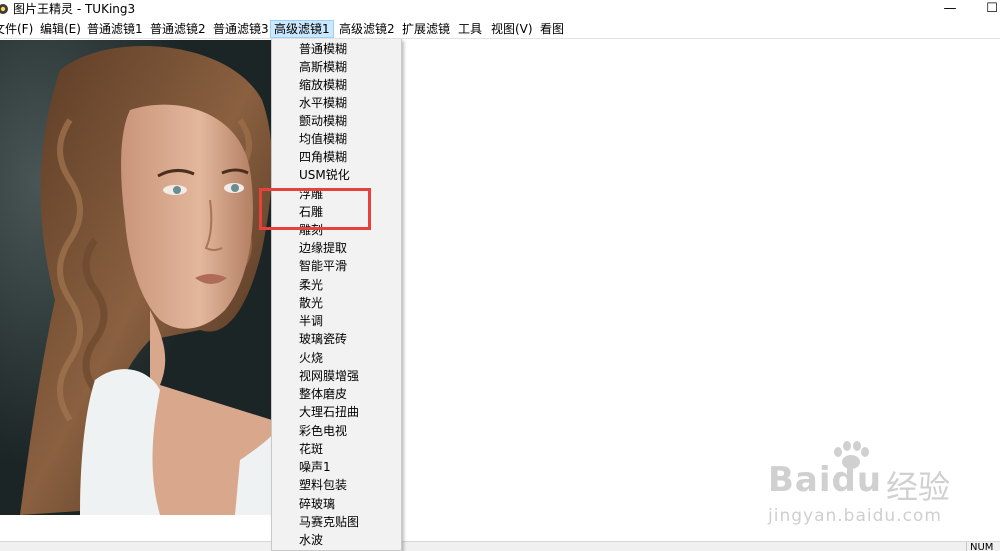 This screenshot has width=1000, height=551. What do you see at coordinates (336, 285) in the screenshot?
I see `menu-item-soft-light: 柔光` at bounding box center [336, 285].